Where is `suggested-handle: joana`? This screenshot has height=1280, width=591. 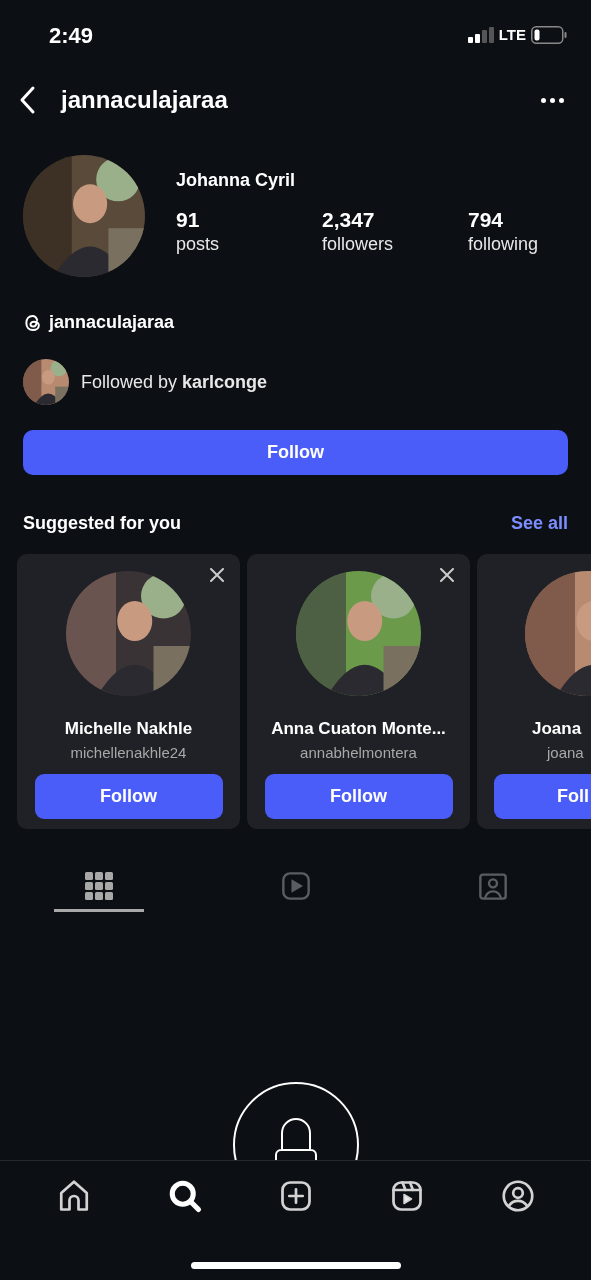 suggested-handle: joana is located at coordinates (566, 752).